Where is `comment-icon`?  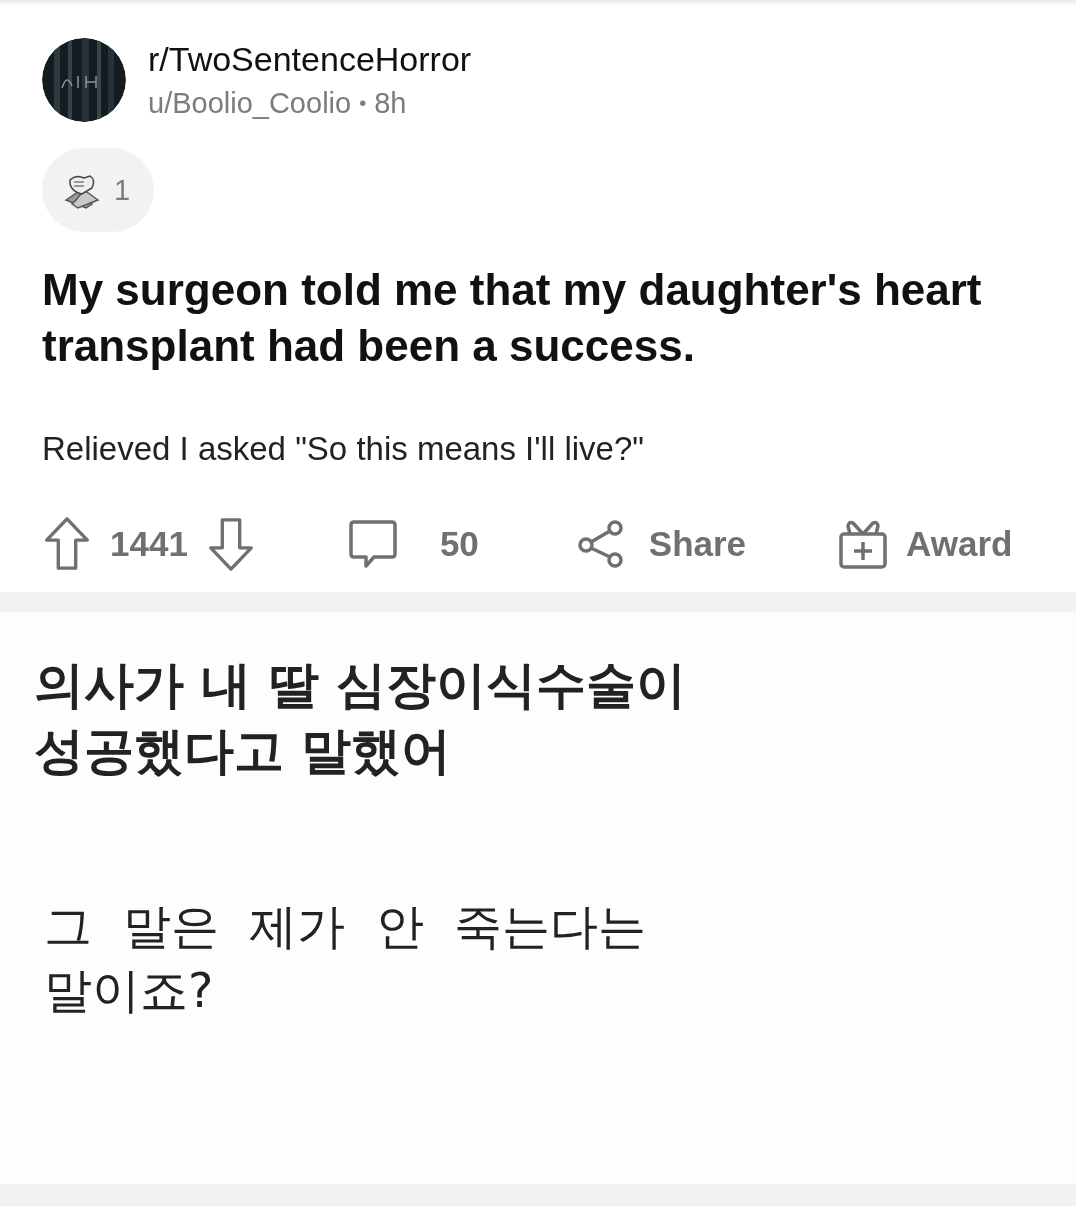 comment-icon is located at coordinates (372, 544).